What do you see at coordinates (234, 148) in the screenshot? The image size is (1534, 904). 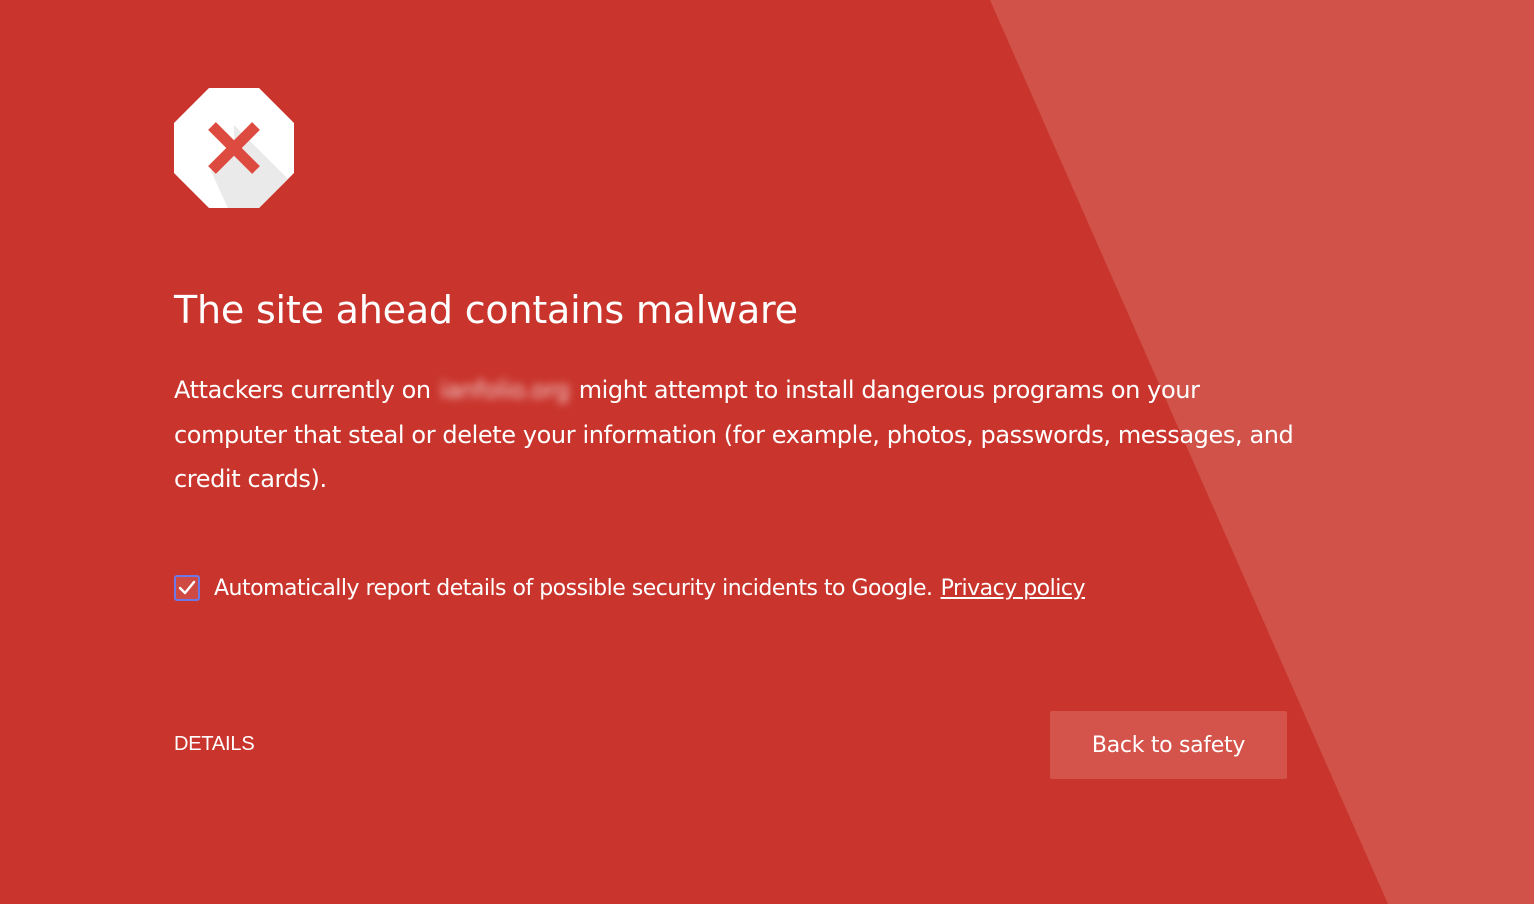 I see `stop-x-icon` at bounding box center [234, 148].